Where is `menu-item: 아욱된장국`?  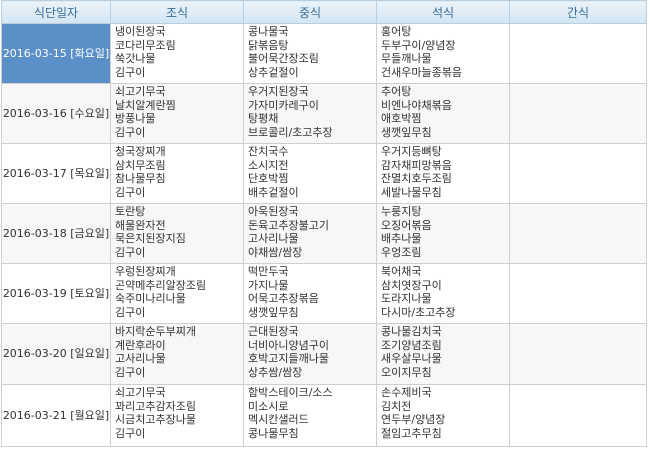 menu-item: 아욱된장국 is located at coordinates (273, 211).